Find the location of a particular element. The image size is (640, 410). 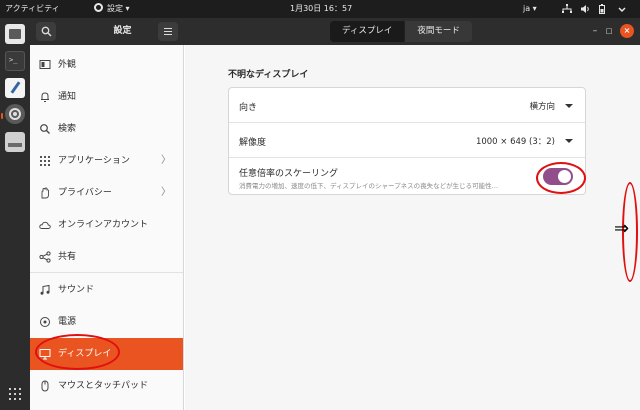

search-button is located at coordinates (46, 31).